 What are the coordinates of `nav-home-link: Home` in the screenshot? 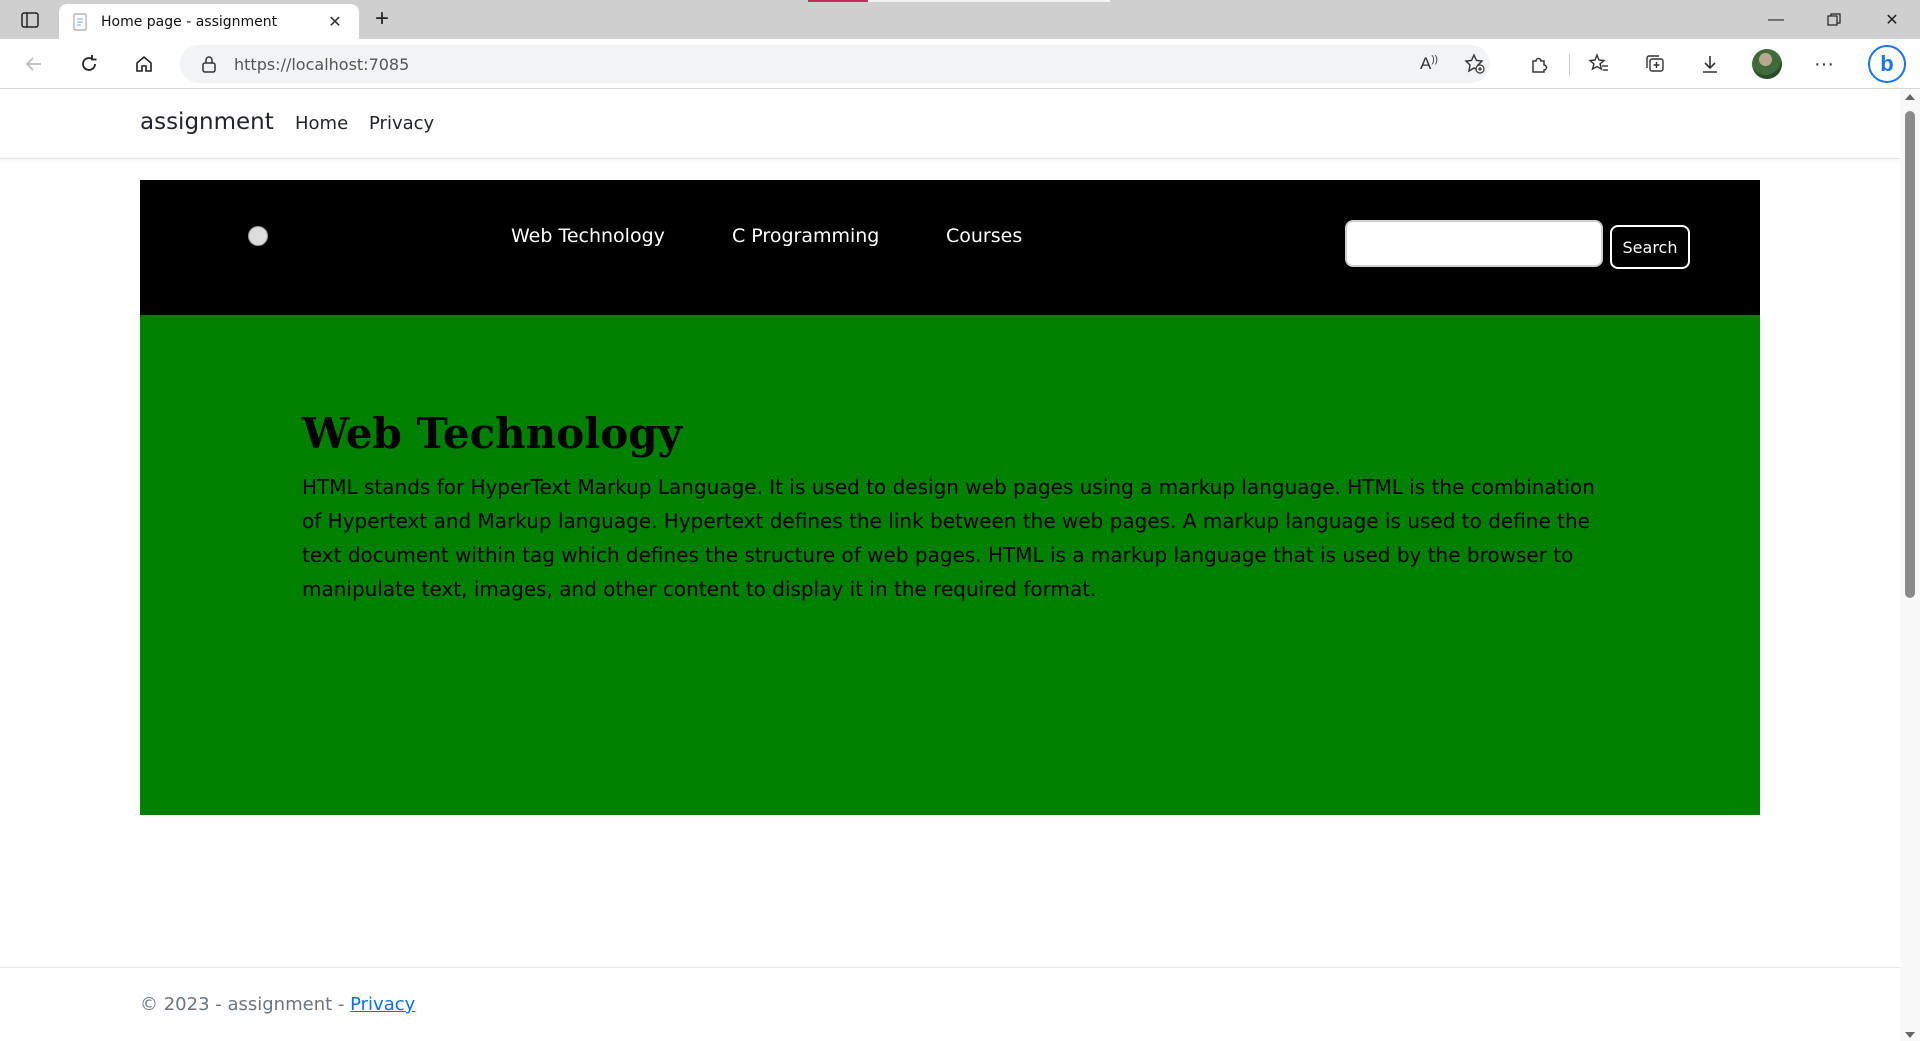 It's located at (321, 123).